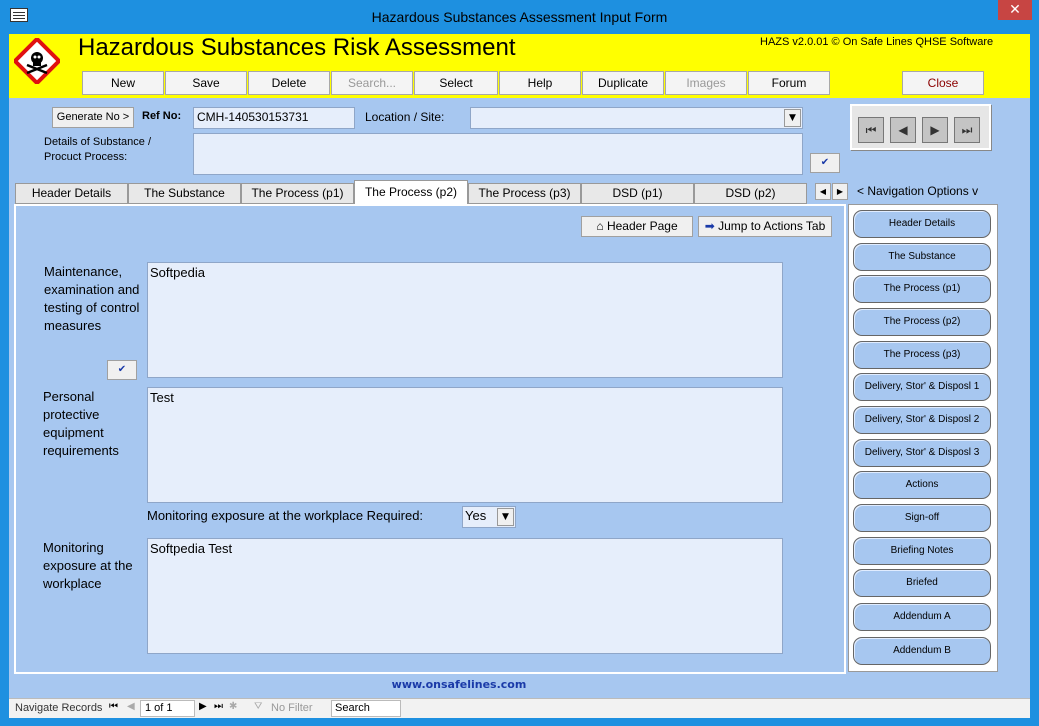  What do you see at coordinates (922, 551) in the screenshot?
I see `nav-briefing-notes: Briefing Notes` at bounding box center [922, 551].